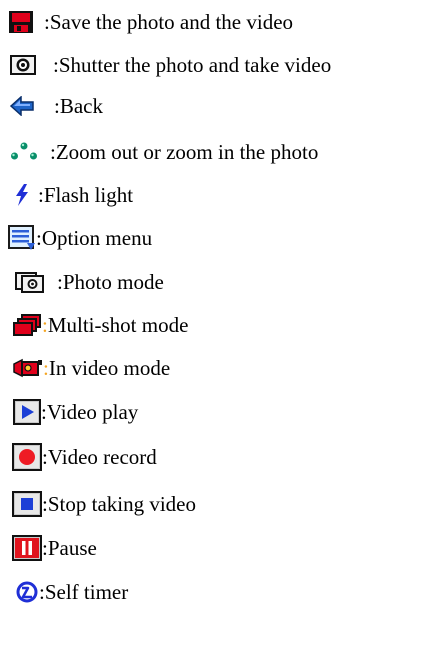 The height and width of the screenshot is (663, 432). What do you see at coordinates (27, 592) in the screenshot?
I see `self-timer-icon` at bounding box center [27, 592].